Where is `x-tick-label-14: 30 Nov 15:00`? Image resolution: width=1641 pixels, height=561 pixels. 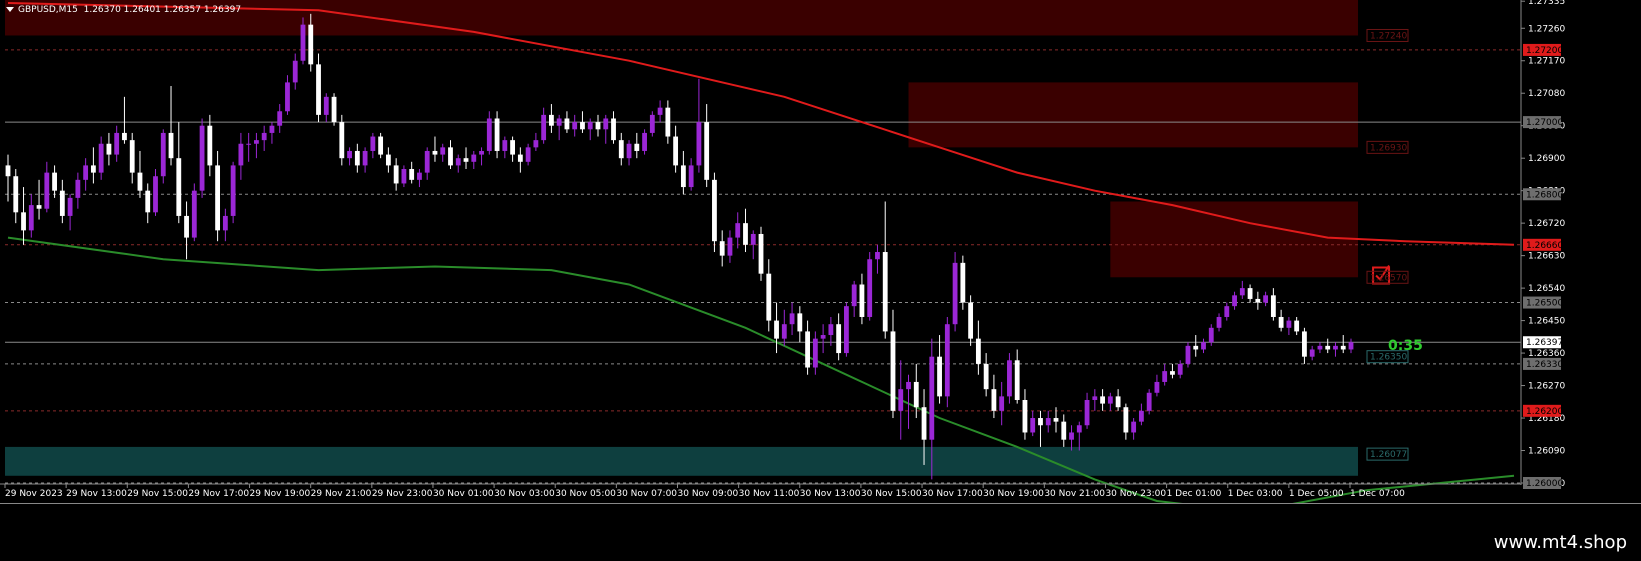
x-tick-label-14: 30 Nov 15:00 is located at coordinates (891, 494).